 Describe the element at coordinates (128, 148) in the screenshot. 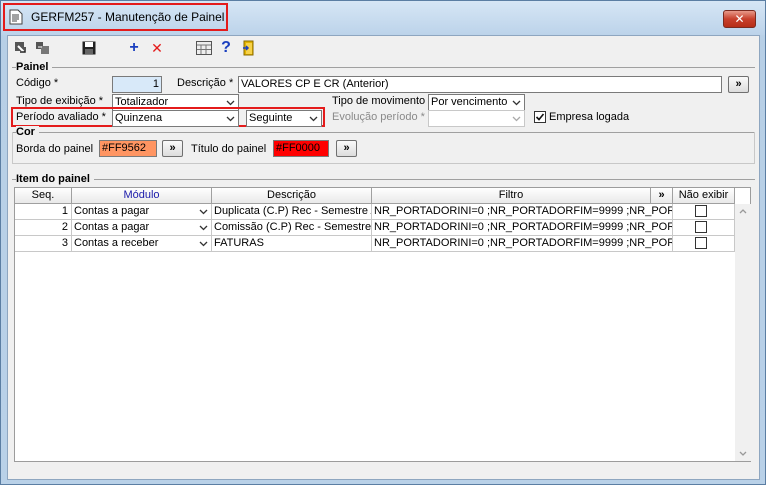

I see `borda-color-field: #FF9562` at that location.